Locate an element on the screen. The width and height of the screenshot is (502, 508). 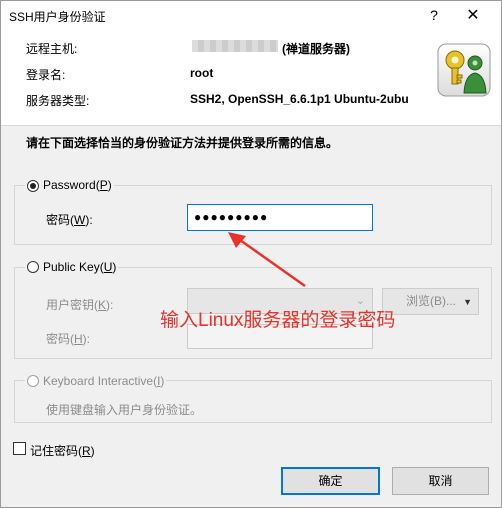
window-title: SSH用户身份验证 is located at coordinates (57, 17).